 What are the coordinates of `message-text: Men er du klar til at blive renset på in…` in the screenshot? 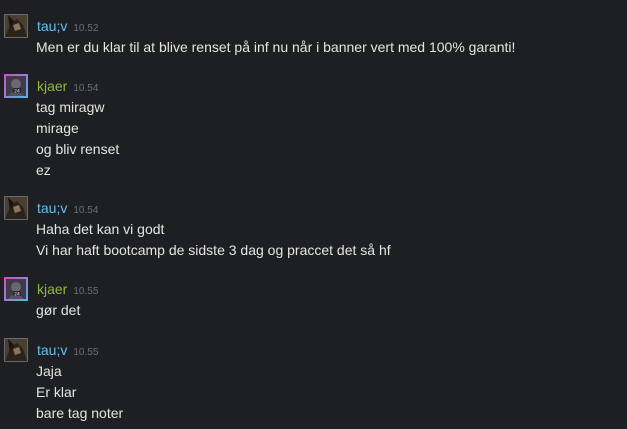 It's located at (276, 47).